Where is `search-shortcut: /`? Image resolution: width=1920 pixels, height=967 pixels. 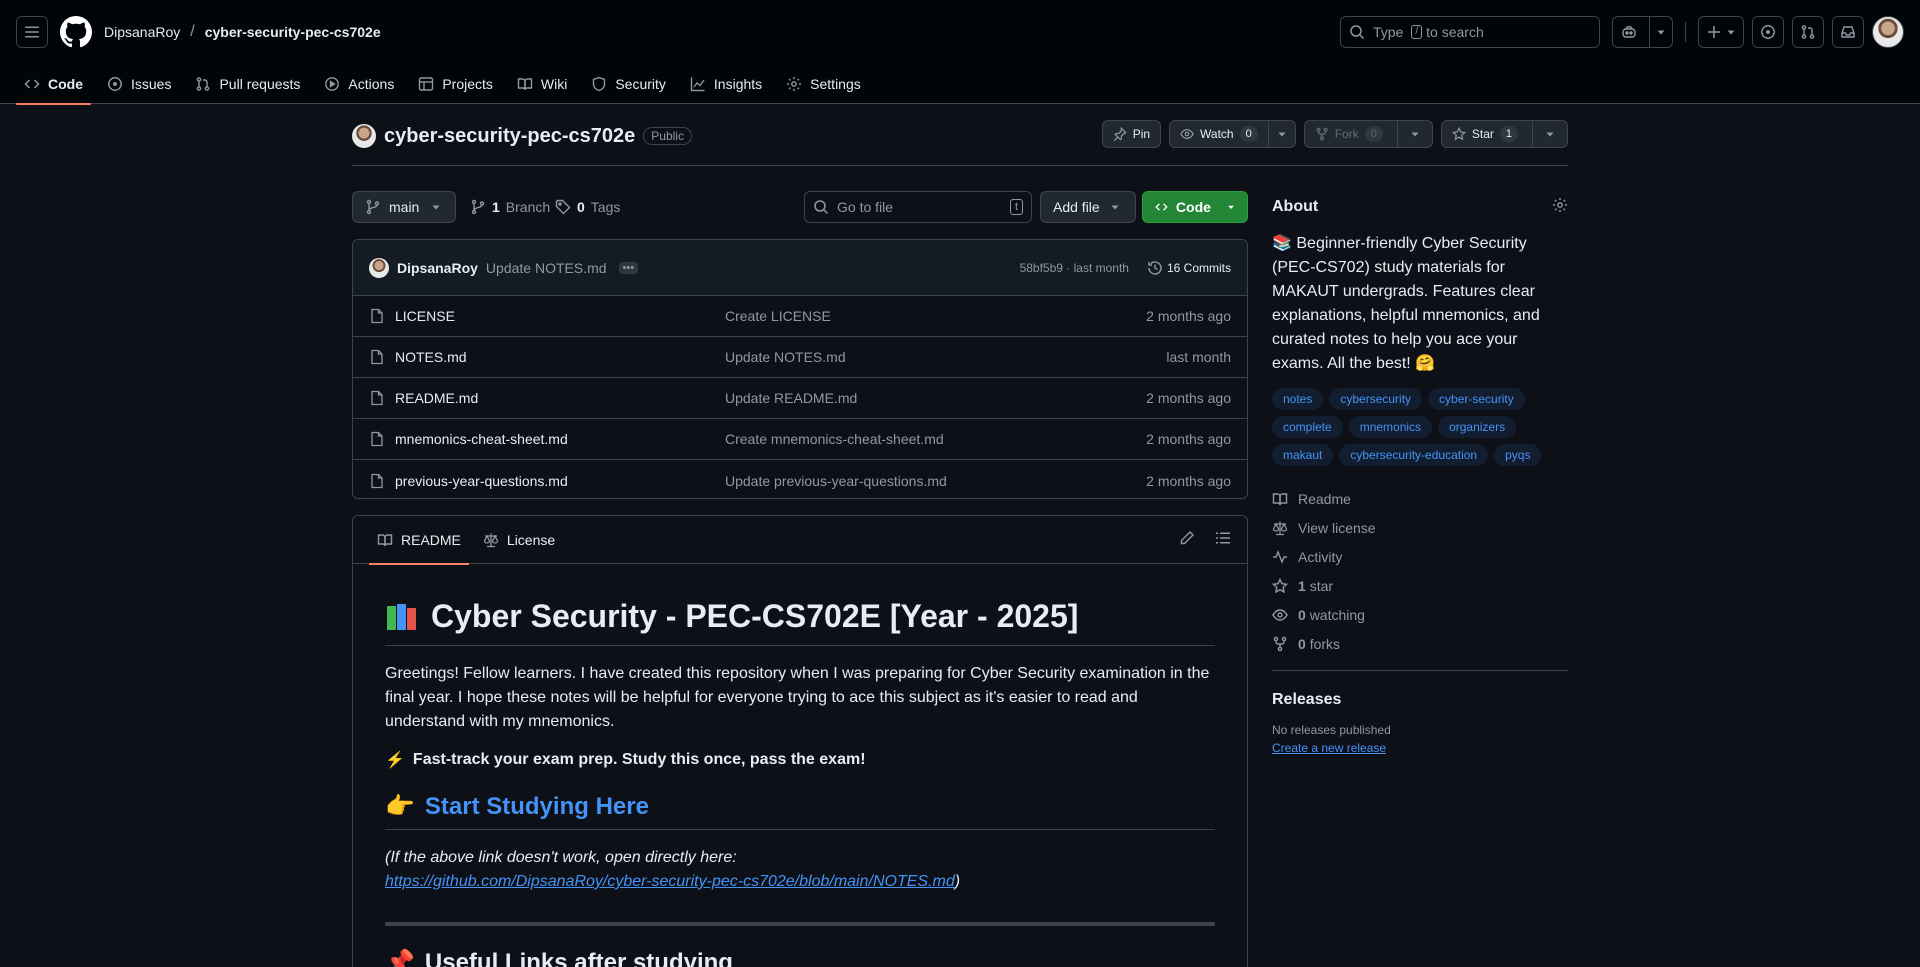
search-shortcut: / is located at coordinates (1417, 32).